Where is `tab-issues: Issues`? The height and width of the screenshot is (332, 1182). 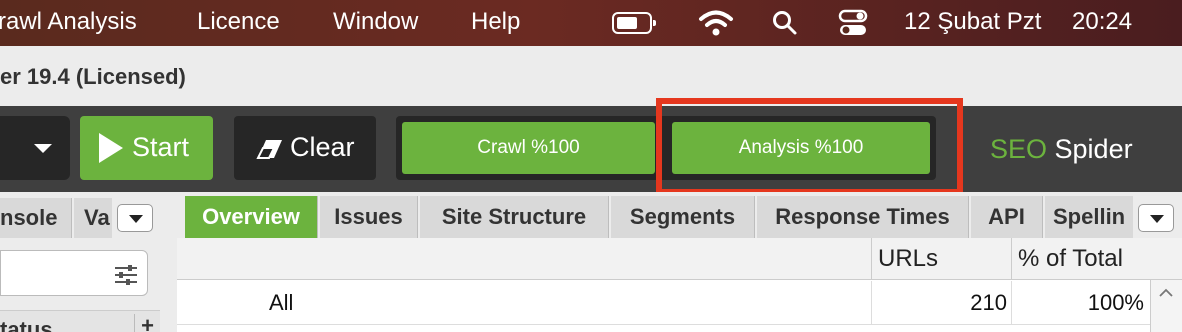
tab-issues: Issues is located at coordinates (369, 217).